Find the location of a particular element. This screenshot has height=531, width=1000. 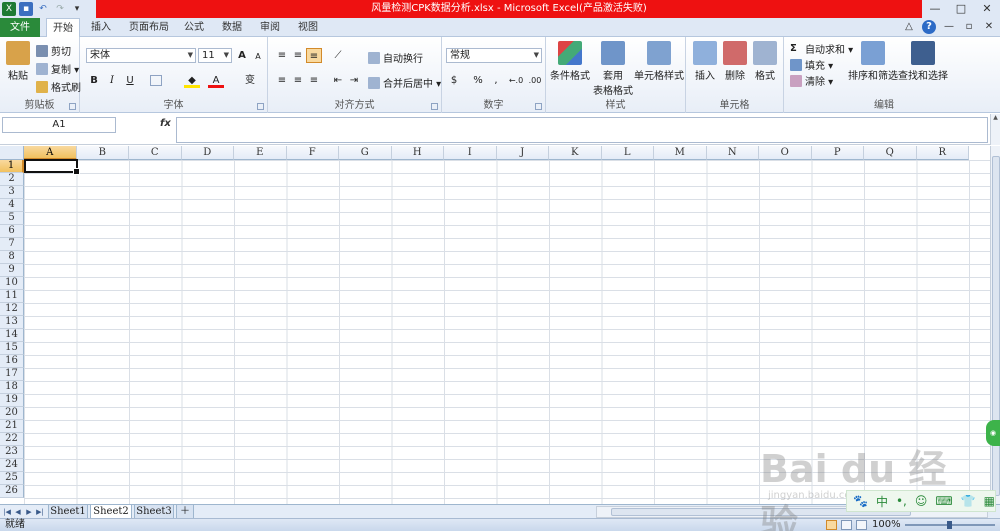

formula-input is located at coordinates (582, 130).